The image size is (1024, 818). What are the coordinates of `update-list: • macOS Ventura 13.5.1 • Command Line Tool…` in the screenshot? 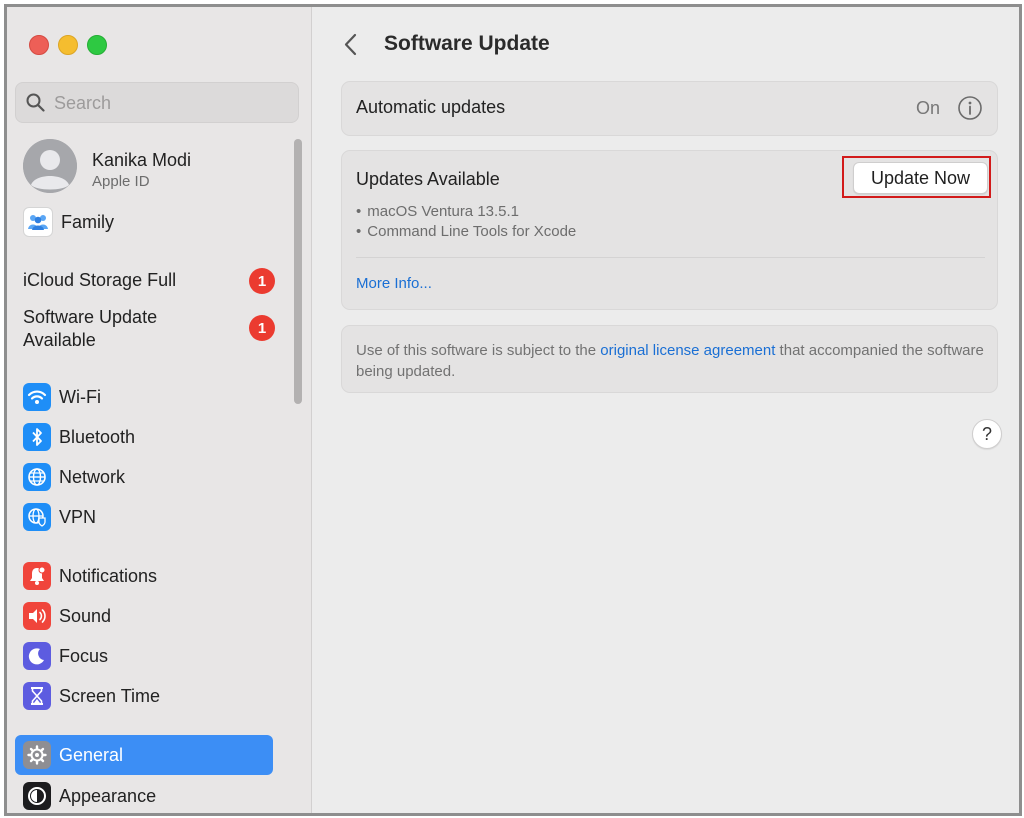 It's located at (466, 222).